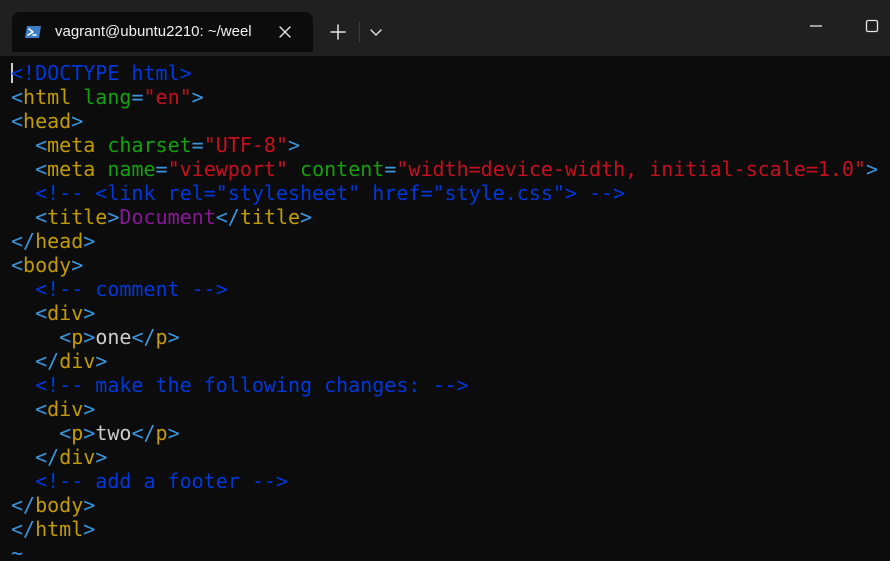 The height and width of the screenshot is (561, 890). I want to click on code-token: p, so click(161, 337).